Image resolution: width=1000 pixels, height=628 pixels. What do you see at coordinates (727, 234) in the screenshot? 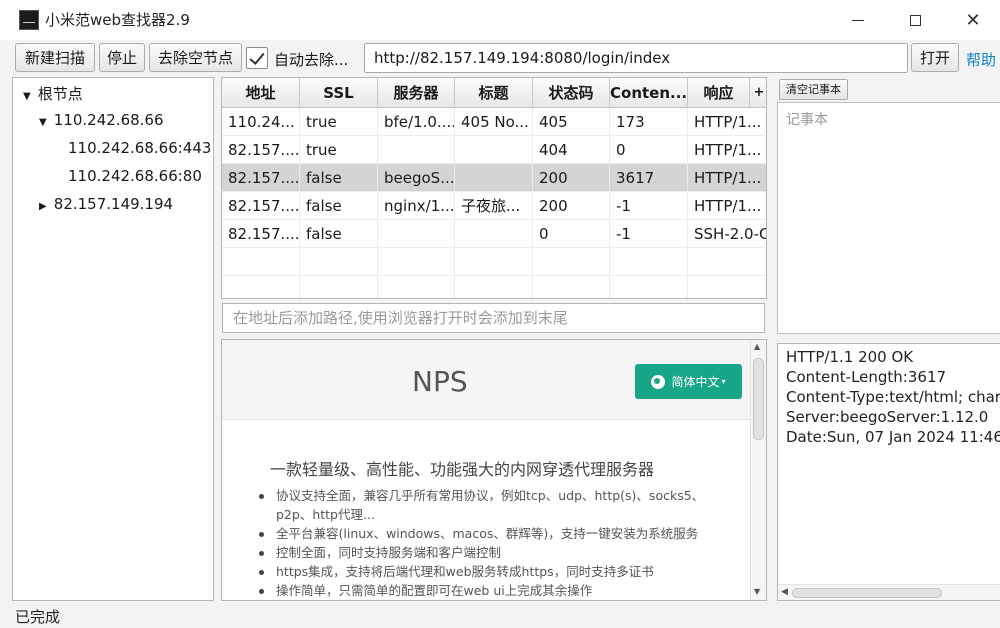
I see `table-cell: SSH-2.0-C` at bounding box center [727, 234].